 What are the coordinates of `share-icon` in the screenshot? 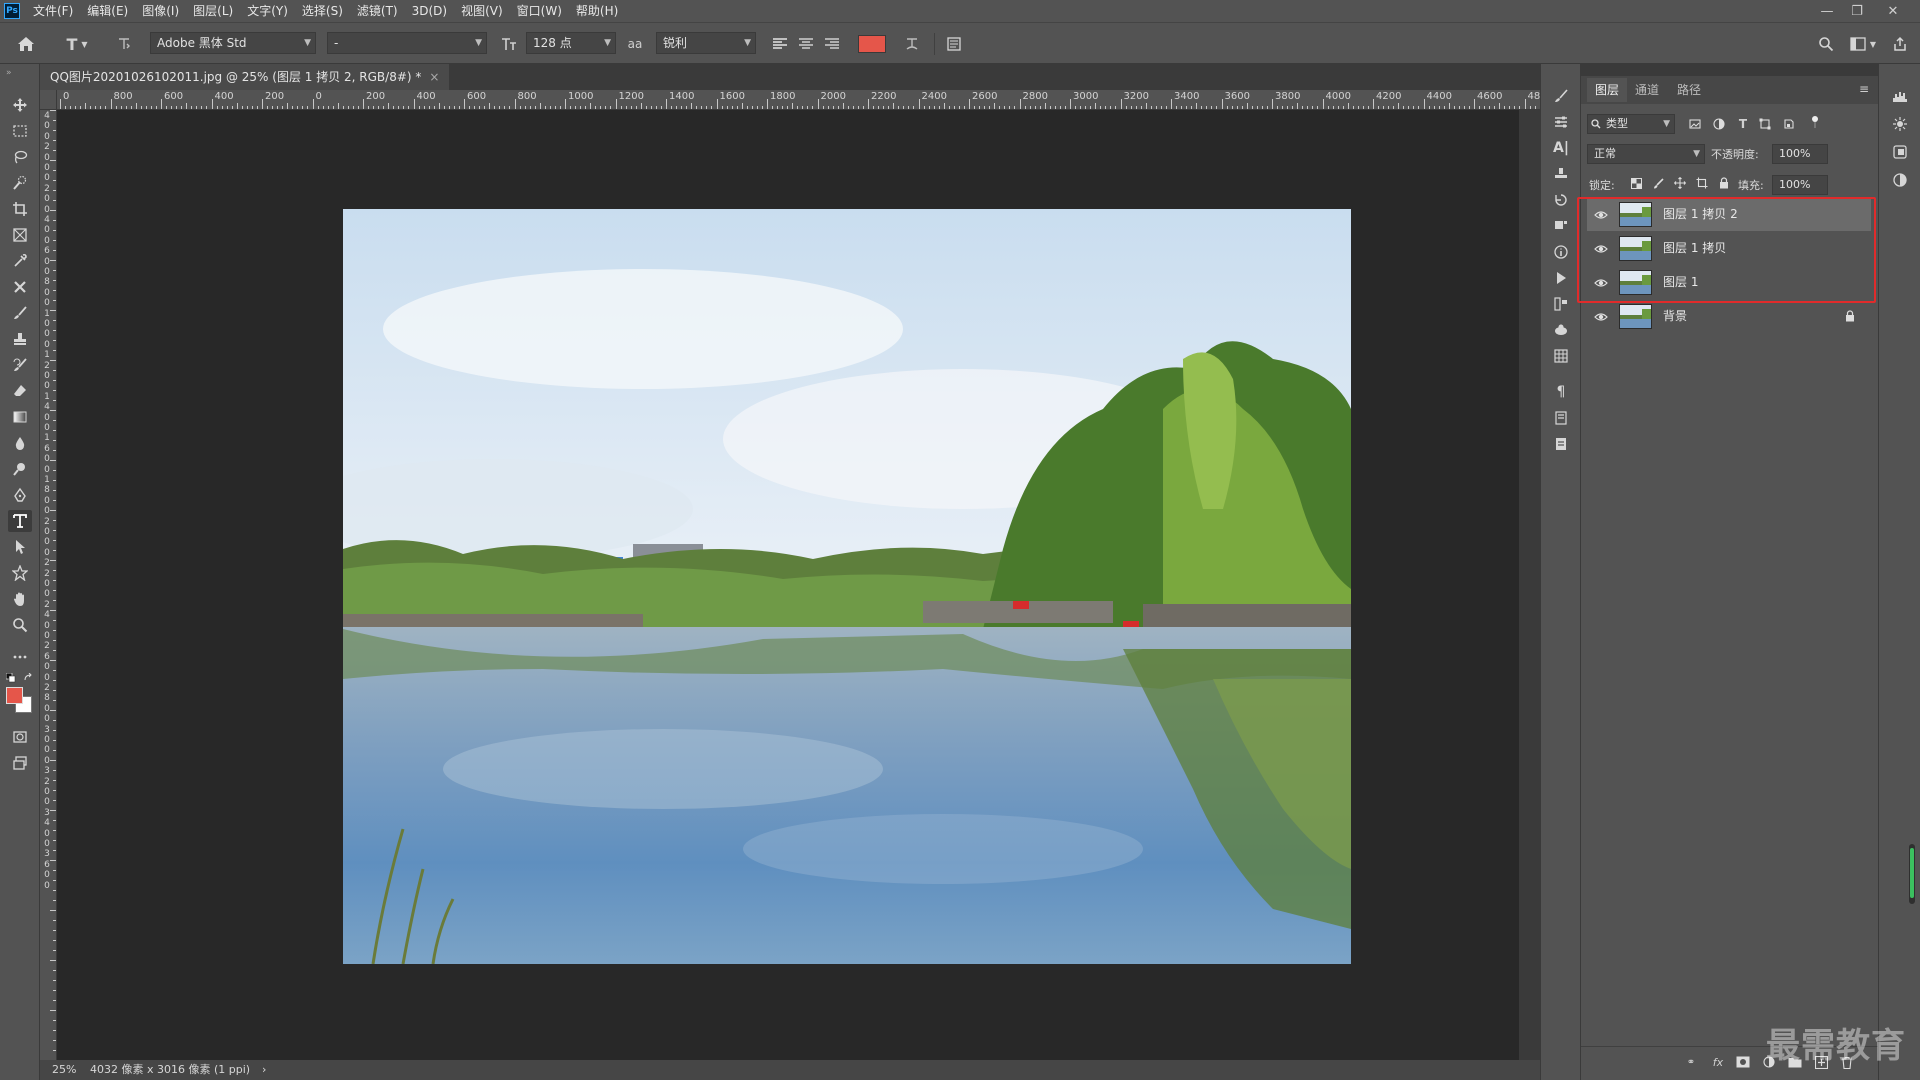 It's located at (1900, 44).